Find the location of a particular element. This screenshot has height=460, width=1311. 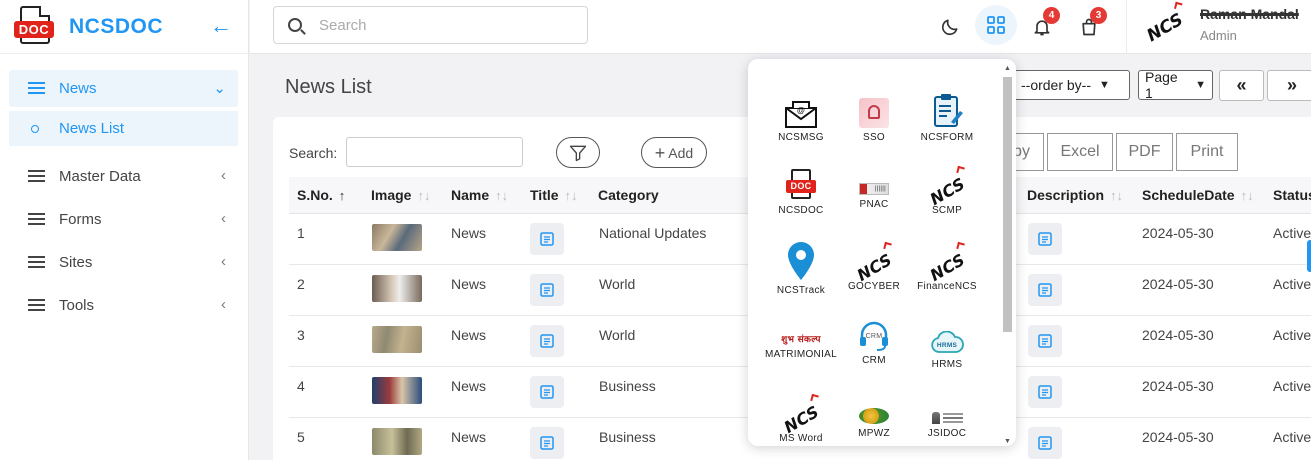

moon-icon is located at coordinates (949, 27).